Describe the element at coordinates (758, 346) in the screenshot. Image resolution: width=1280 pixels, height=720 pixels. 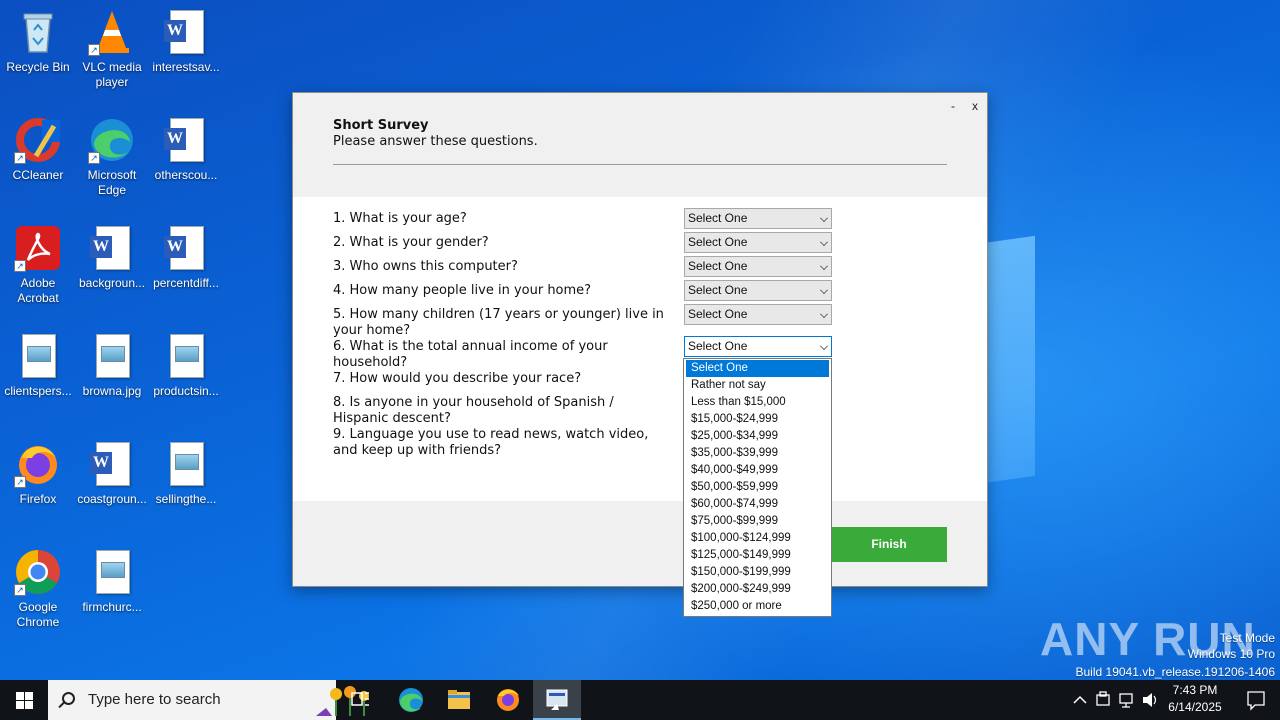
I see `income-select: Select One` at that location.